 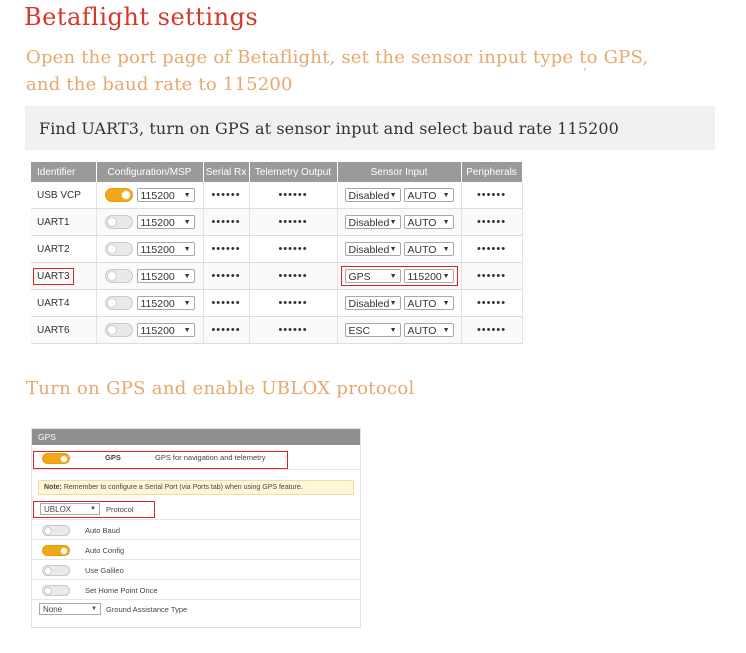 I want to click on port-identifier-cell: UART3, so click(x=64, y=276).